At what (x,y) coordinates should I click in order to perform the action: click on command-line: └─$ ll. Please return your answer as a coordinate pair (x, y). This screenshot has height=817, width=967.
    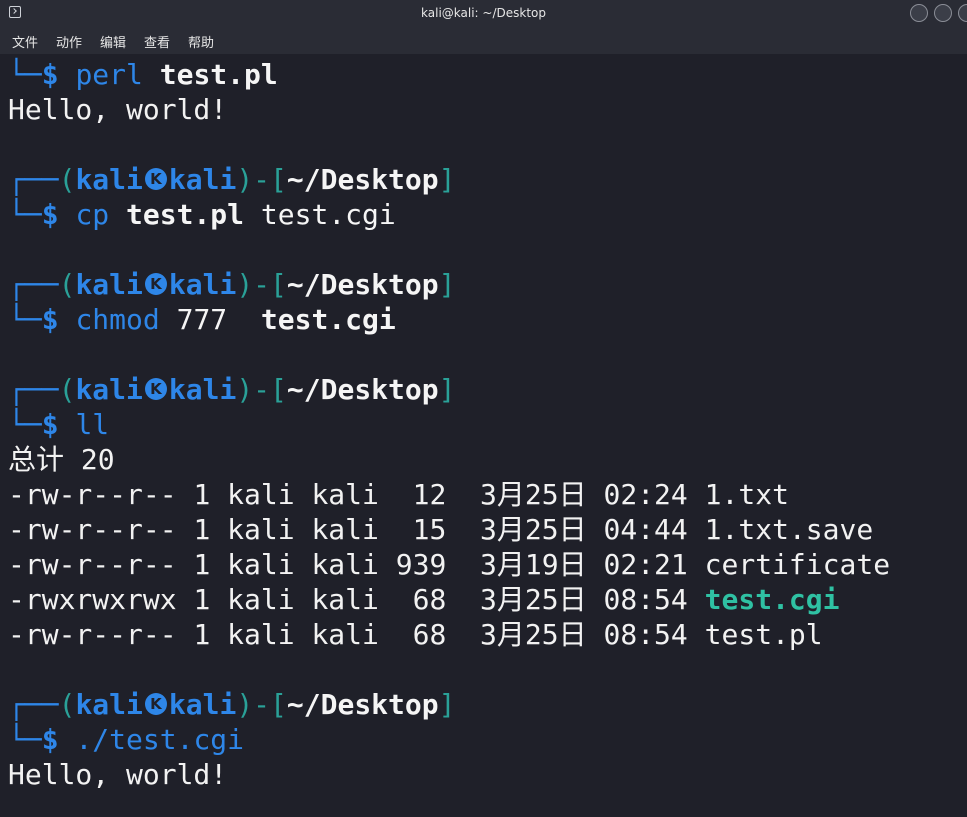
    Looking at the image, I should click on (59, 424).